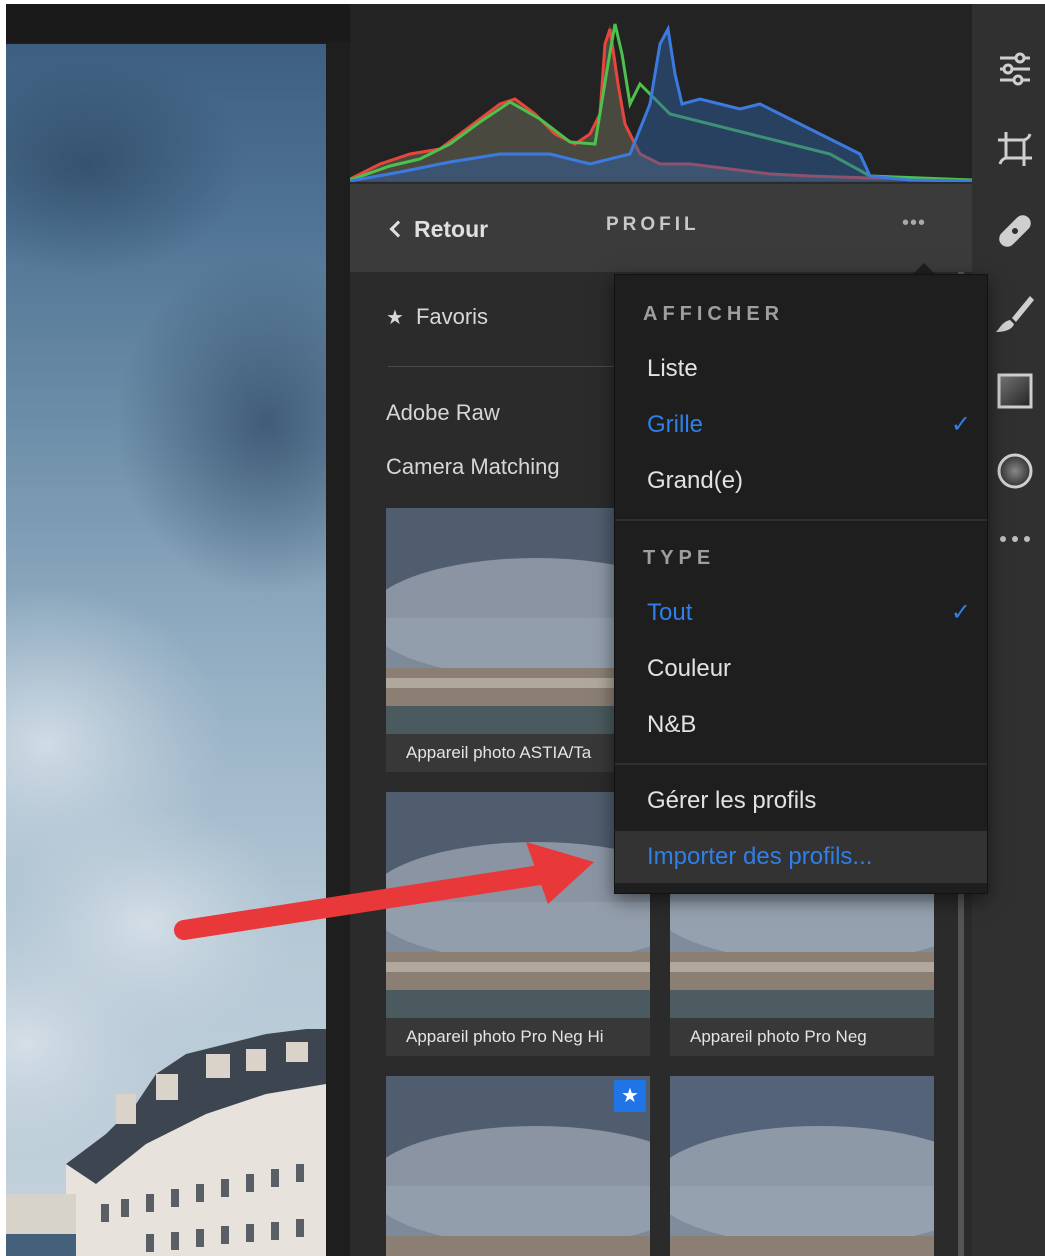 The height and width of the screenshot is (1256, 1045). What do you see at coordinates (1015, 539) in the screenshot?
I see `more-icon` at bounding box center [1015, 539].